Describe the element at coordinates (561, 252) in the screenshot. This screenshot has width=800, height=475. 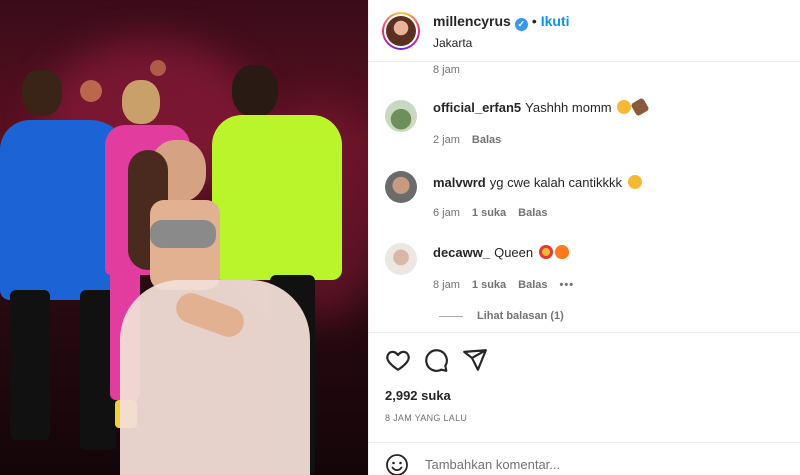
I see `fire-emoji-icon` at that location.